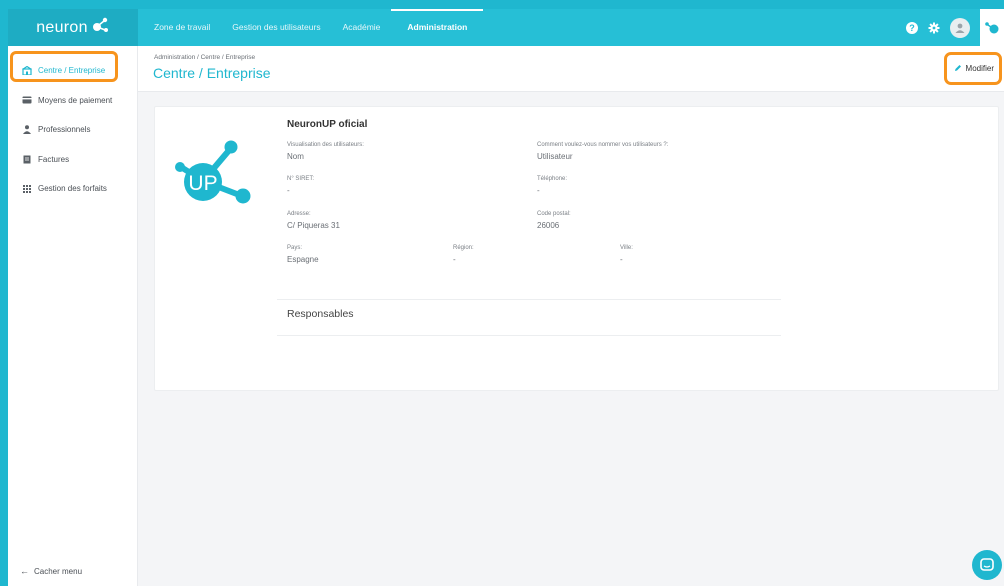  What do you see at coordinates (64, 66) in the screenshot?
I see `highlight-centre-entreprise` at bounding box center [64, 66].